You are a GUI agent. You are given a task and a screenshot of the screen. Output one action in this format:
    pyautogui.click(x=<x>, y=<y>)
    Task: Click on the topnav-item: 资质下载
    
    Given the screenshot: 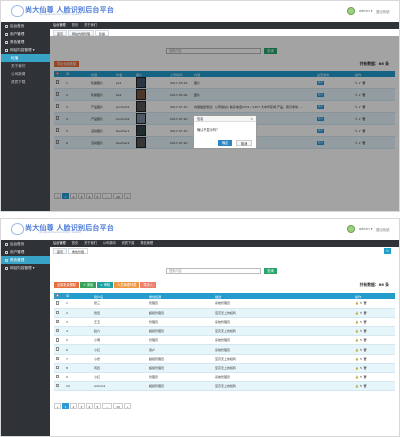 What is the action you would take?
    pyautogui.click(x=128, y=243)
    